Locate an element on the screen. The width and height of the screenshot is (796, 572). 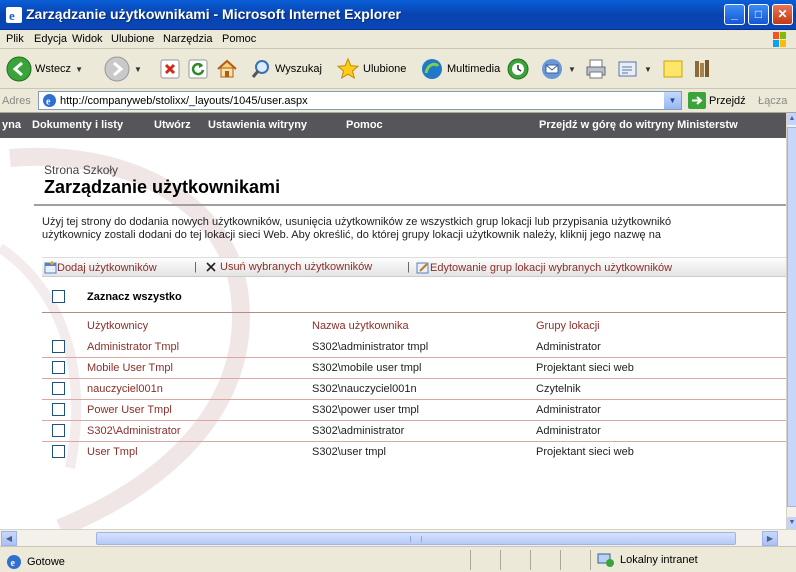
page-title: Zarządzanie użytkownikami is located at coordinates (162, 187).